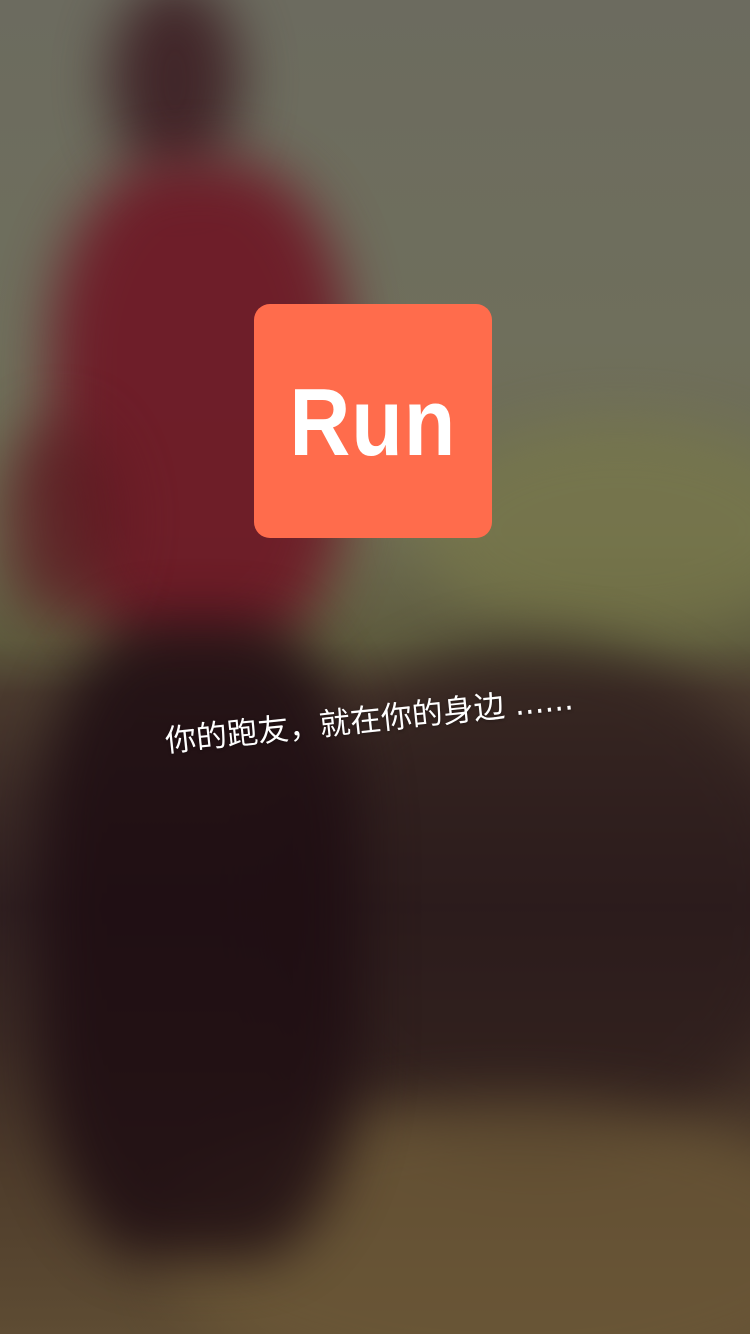 This screenshot has width=750, height=1334. I want to click on app-logo: Run, so click(373, 421).